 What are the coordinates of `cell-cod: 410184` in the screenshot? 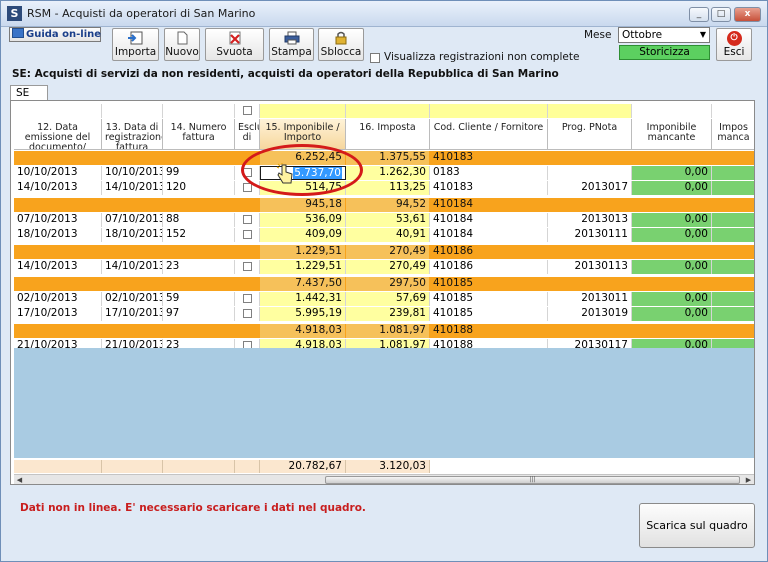 It's located at (489, 235).